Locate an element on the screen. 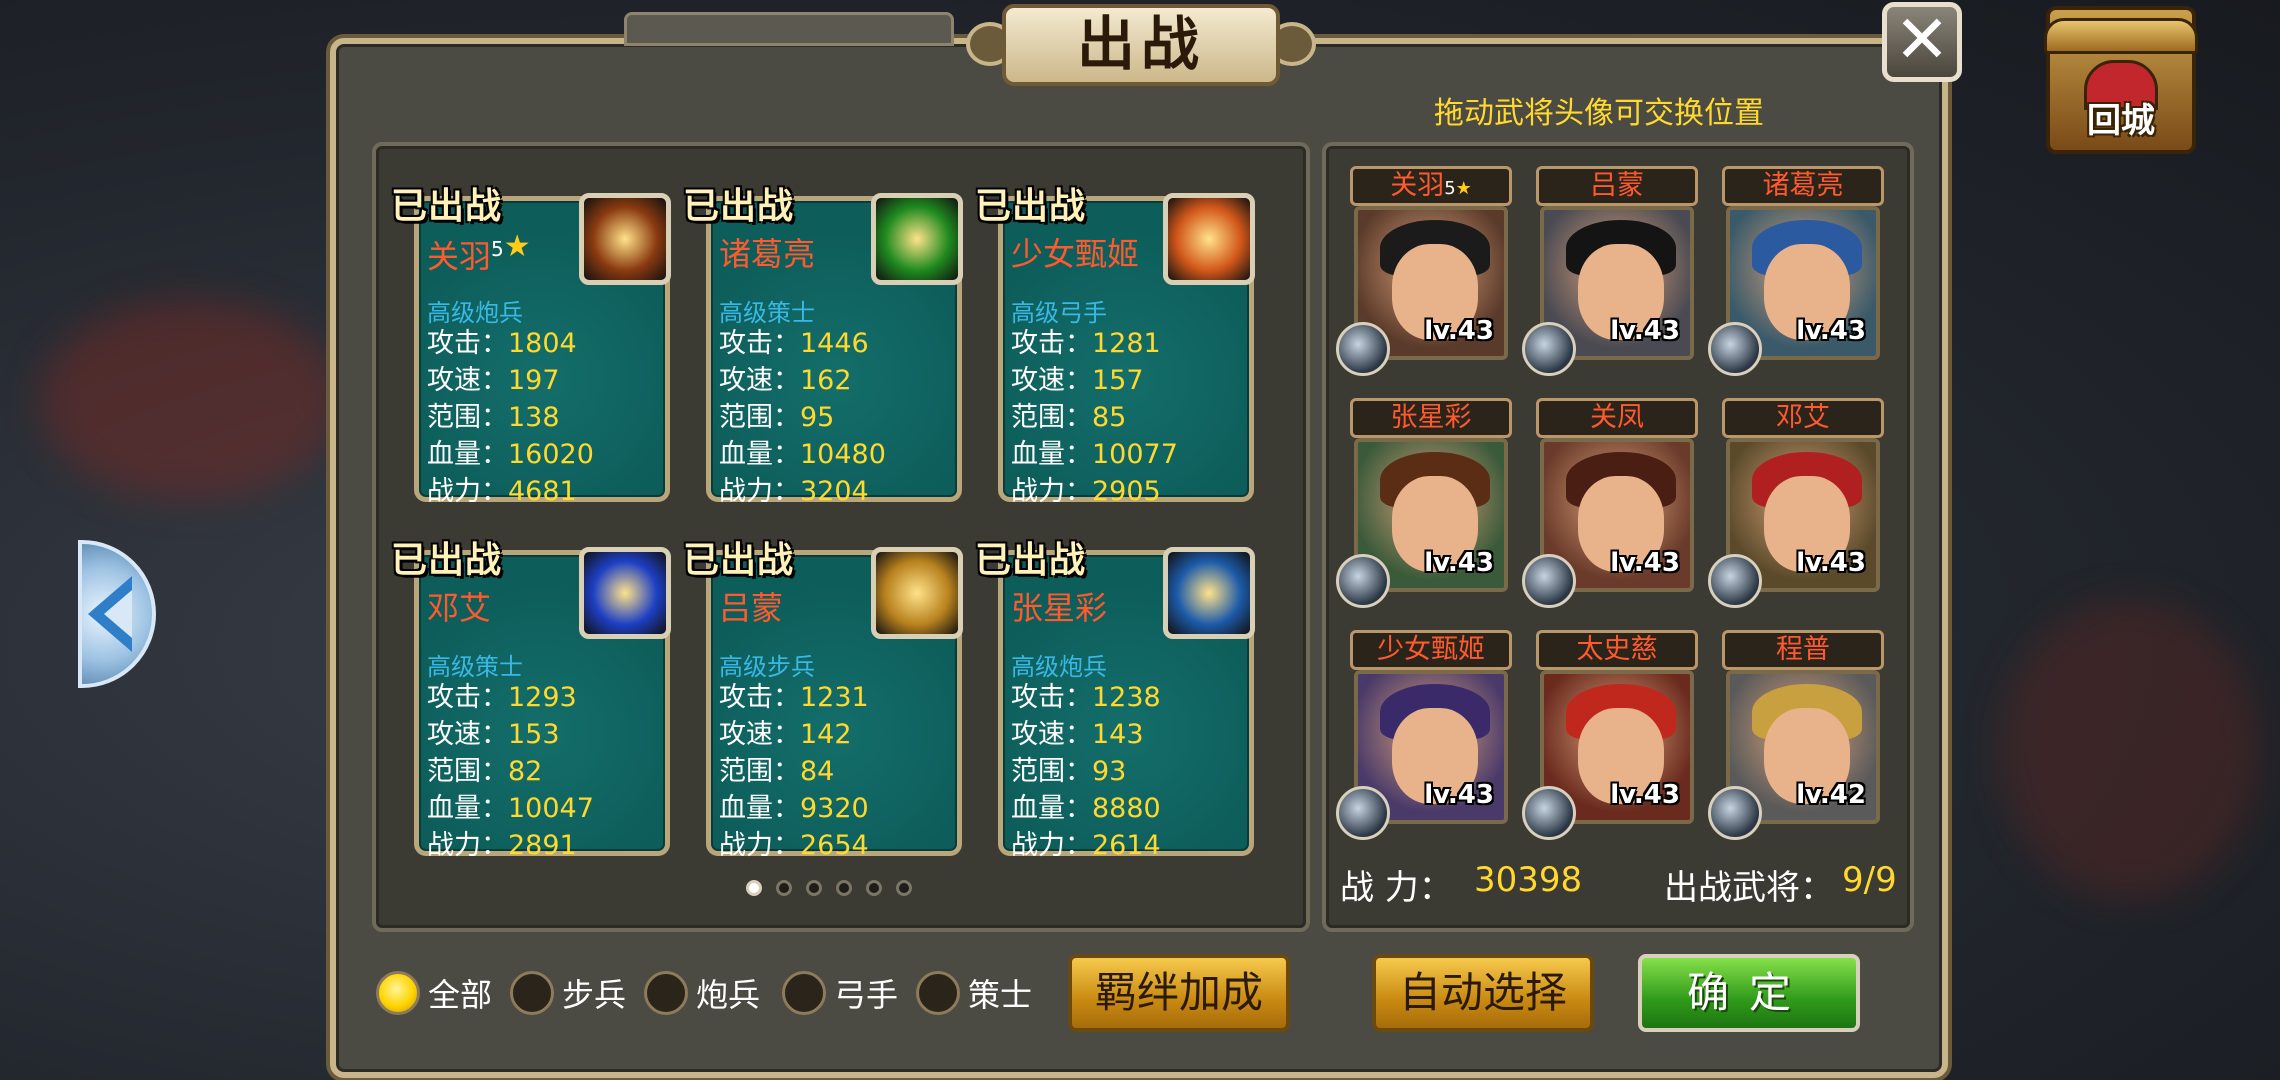  lineup-hero-slot: 关羽5★ lv.43 is located at coordinates (1424, 271).